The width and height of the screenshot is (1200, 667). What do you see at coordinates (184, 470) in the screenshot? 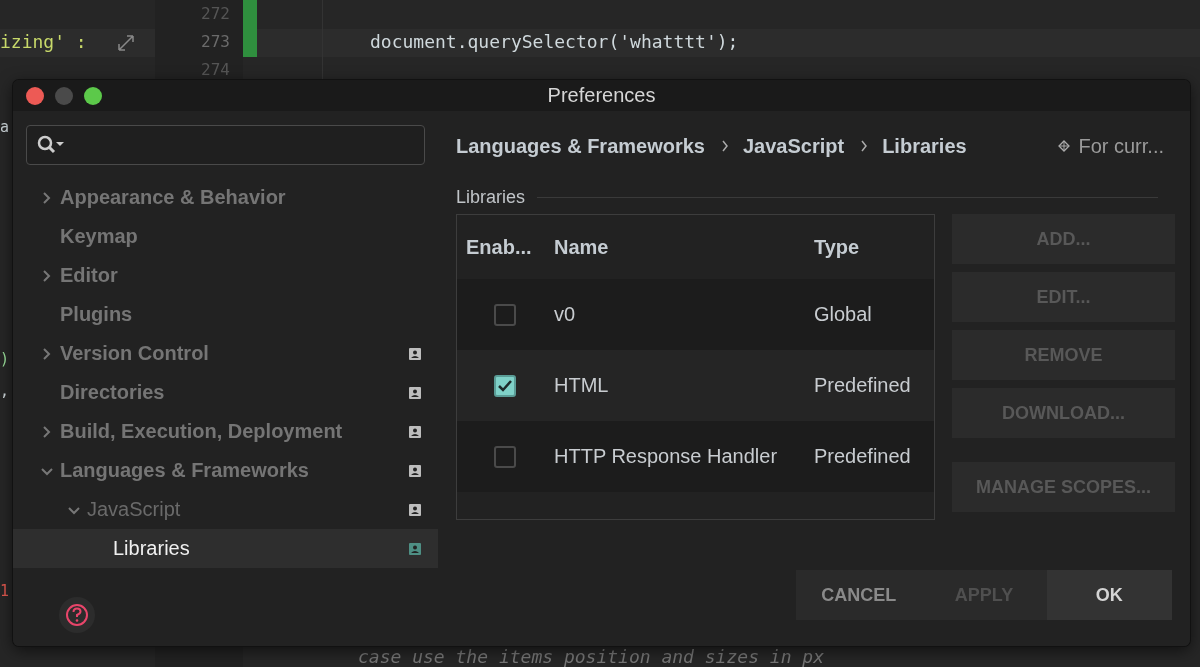
I see `settings-item: Languages & Frameworks` at bounding box center [184, 470].